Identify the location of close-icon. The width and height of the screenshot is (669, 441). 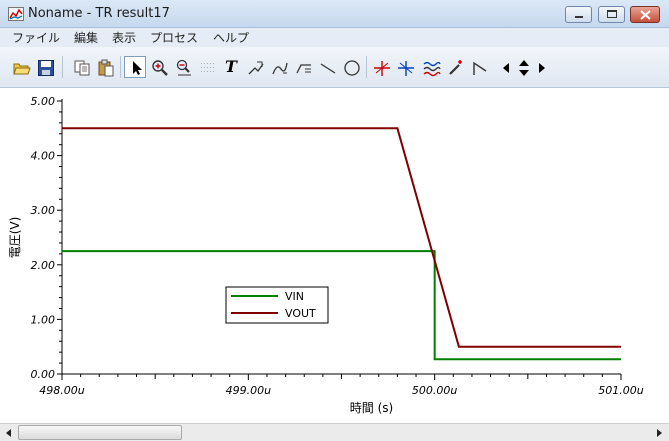
(645, 15).